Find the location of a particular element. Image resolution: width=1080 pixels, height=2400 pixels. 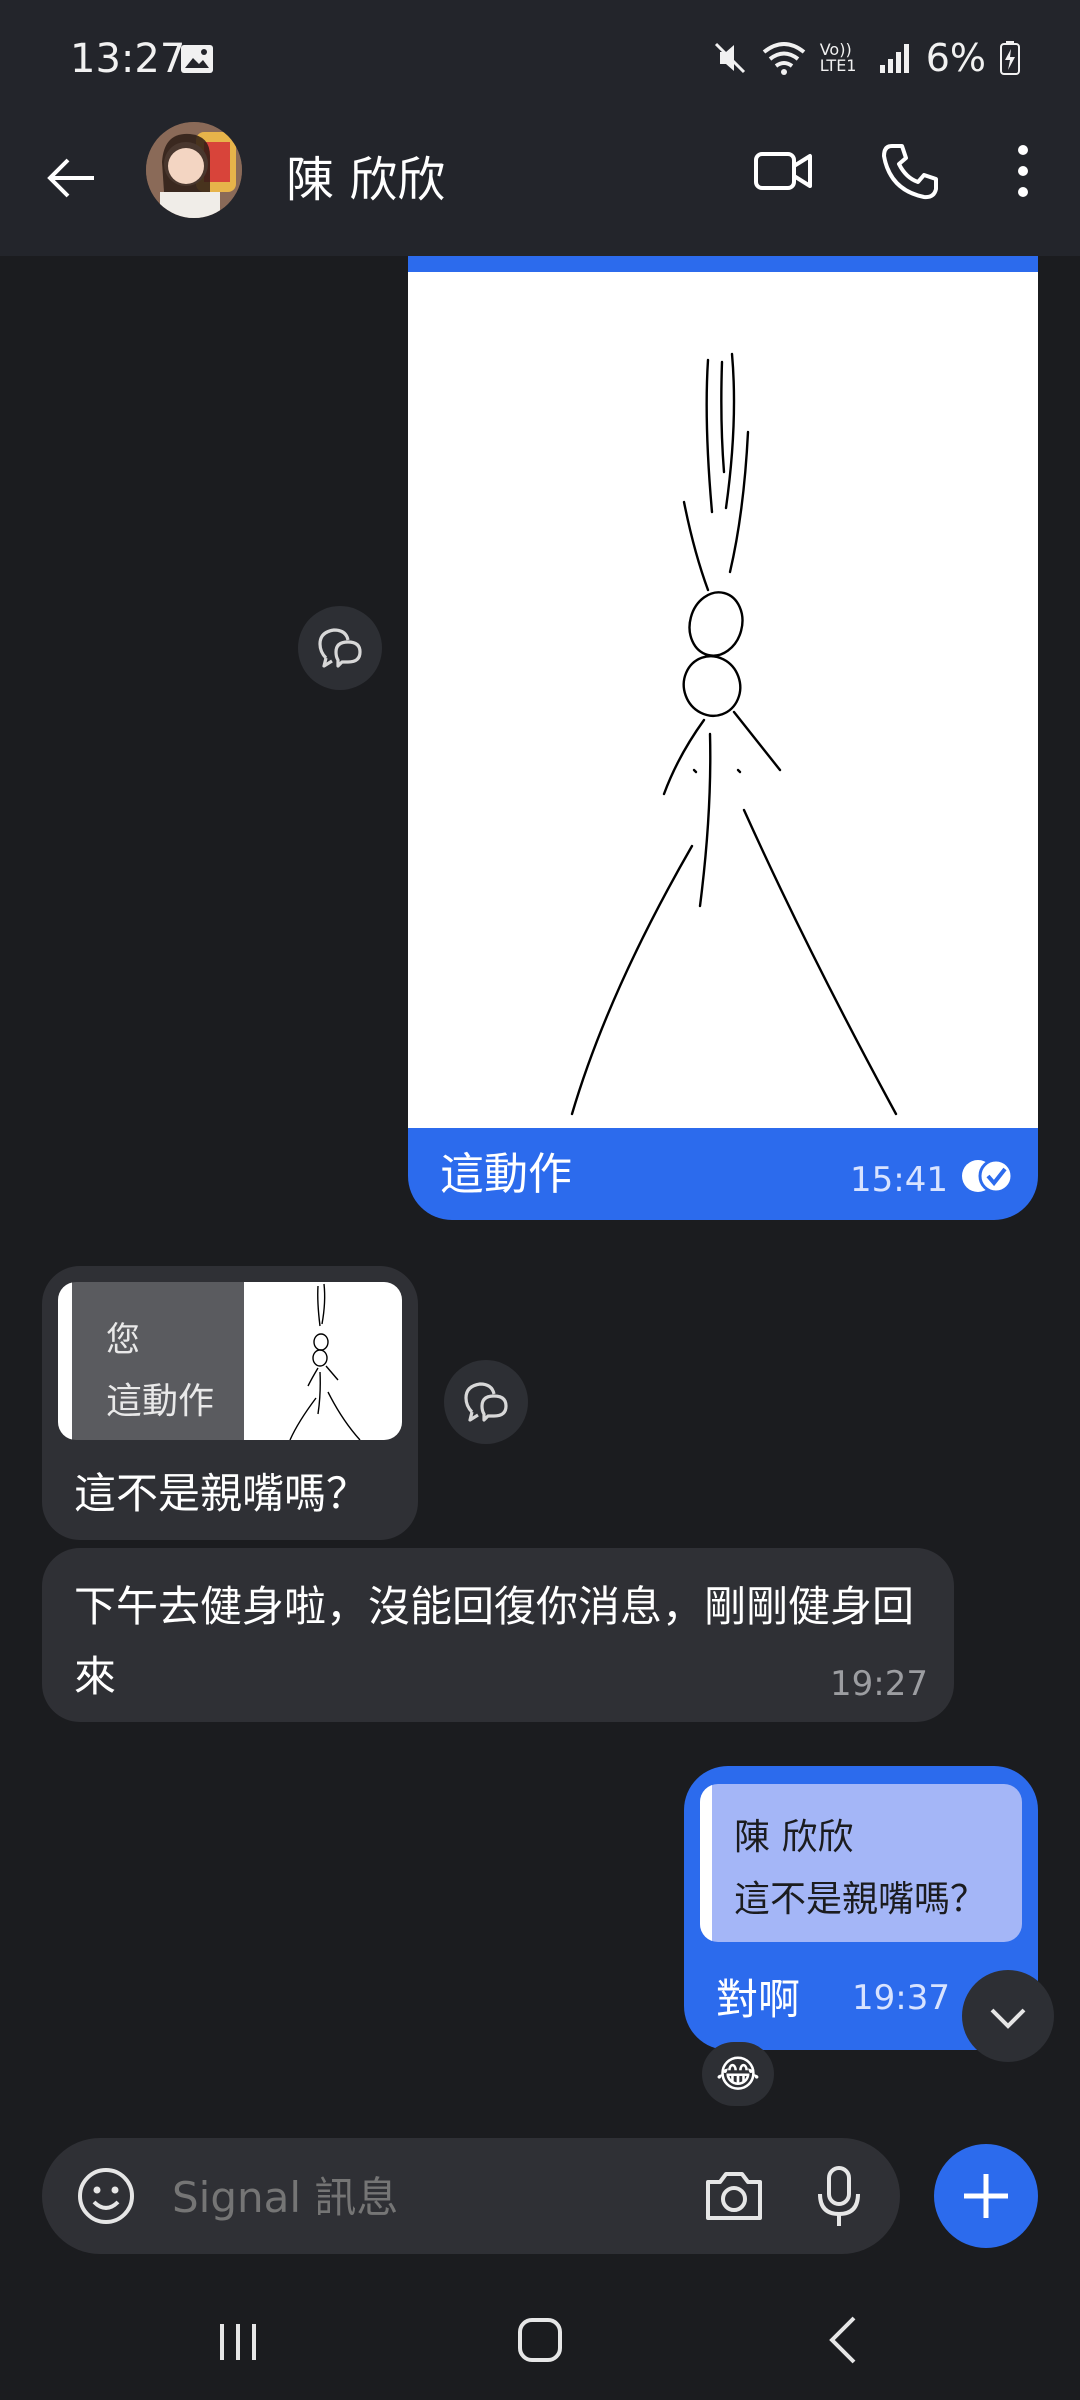

chevron-down-icon is located at coordinates (1008, 2018).